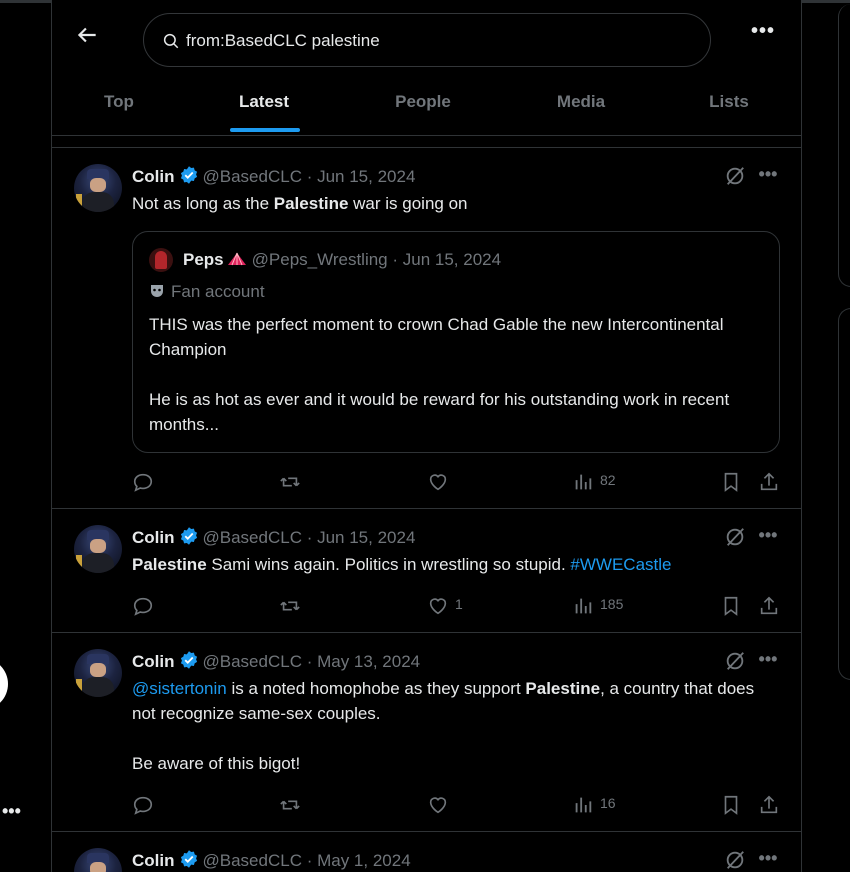 The height and width of the screenshot is (872, 850). What do you see at coordinates (620, 564) in the screenshot?
I see `hashtag-link: #WWECastle` at bounding box center [620, 564].